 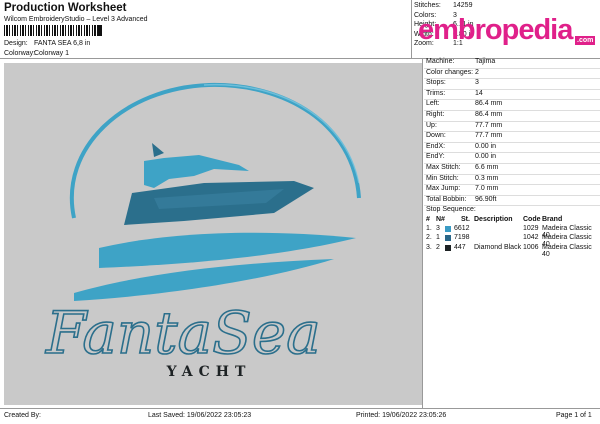 I want to click on brand-logo-suffix: .com, so click(x=585, y=40).